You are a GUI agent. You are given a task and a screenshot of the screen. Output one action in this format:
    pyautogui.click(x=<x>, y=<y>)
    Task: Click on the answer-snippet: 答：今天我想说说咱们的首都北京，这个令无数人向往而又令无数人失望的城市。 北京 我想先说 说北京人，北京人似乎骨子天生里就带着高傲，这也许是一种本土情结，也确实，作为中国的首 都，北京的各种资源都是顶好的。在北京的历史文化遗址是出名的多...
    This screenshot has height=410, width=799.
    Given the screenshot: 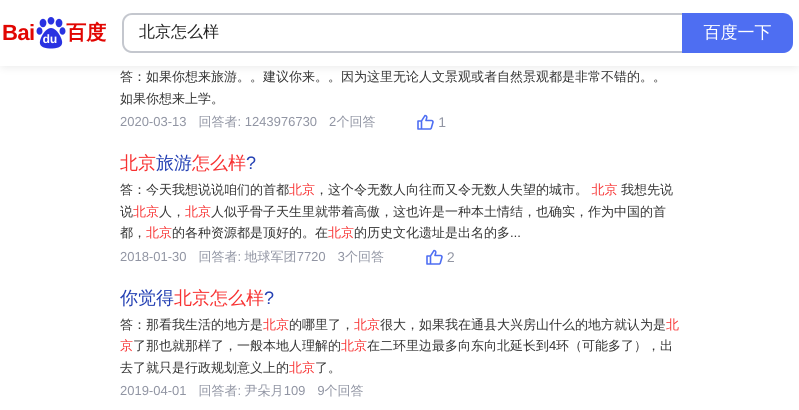 What is the action you would take?
    pyautogui.click(x=397, y=211)
    